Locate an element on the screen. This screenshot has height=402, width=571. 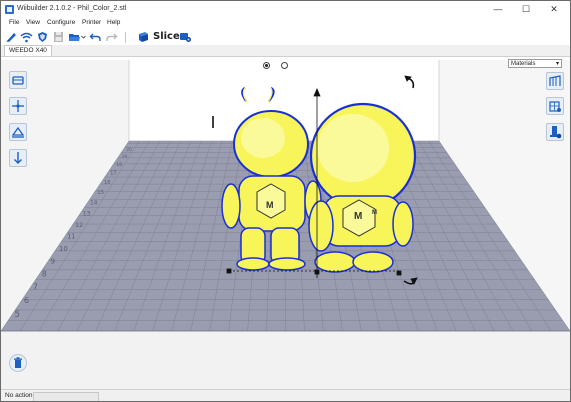
grid-axis-label: 16 is located at coordinates (107, 183).